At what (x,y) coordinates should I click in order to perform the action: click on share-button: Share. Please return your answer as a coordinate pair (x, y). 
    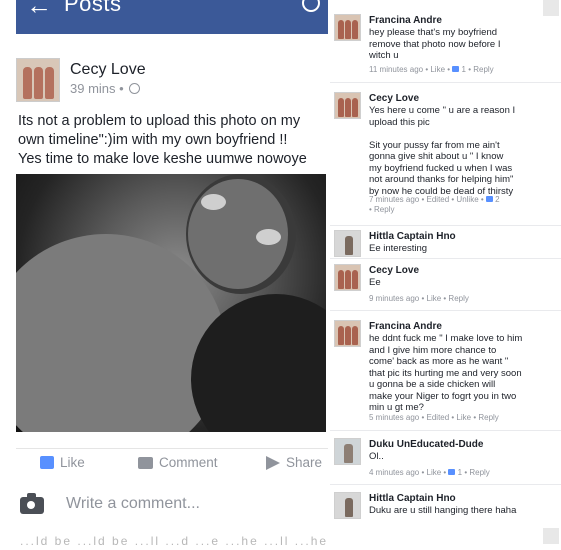
    Looking at the image, I should click on (294, 462).